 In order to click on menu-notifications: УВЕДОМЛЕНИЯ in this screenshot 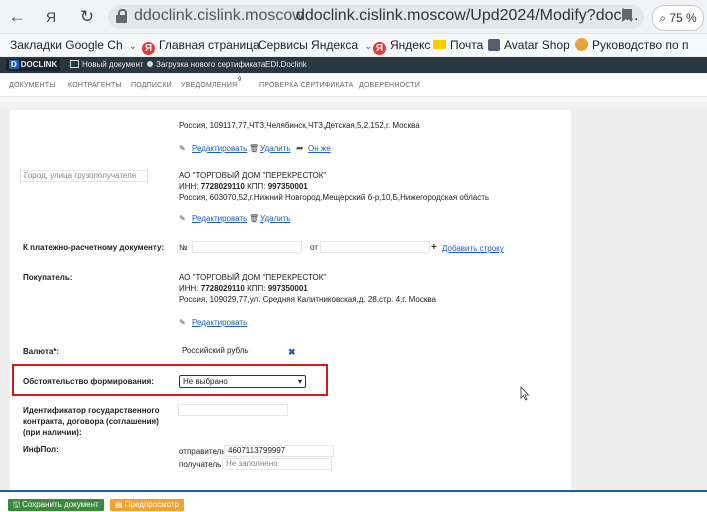, I will do `click(209, 85)`.